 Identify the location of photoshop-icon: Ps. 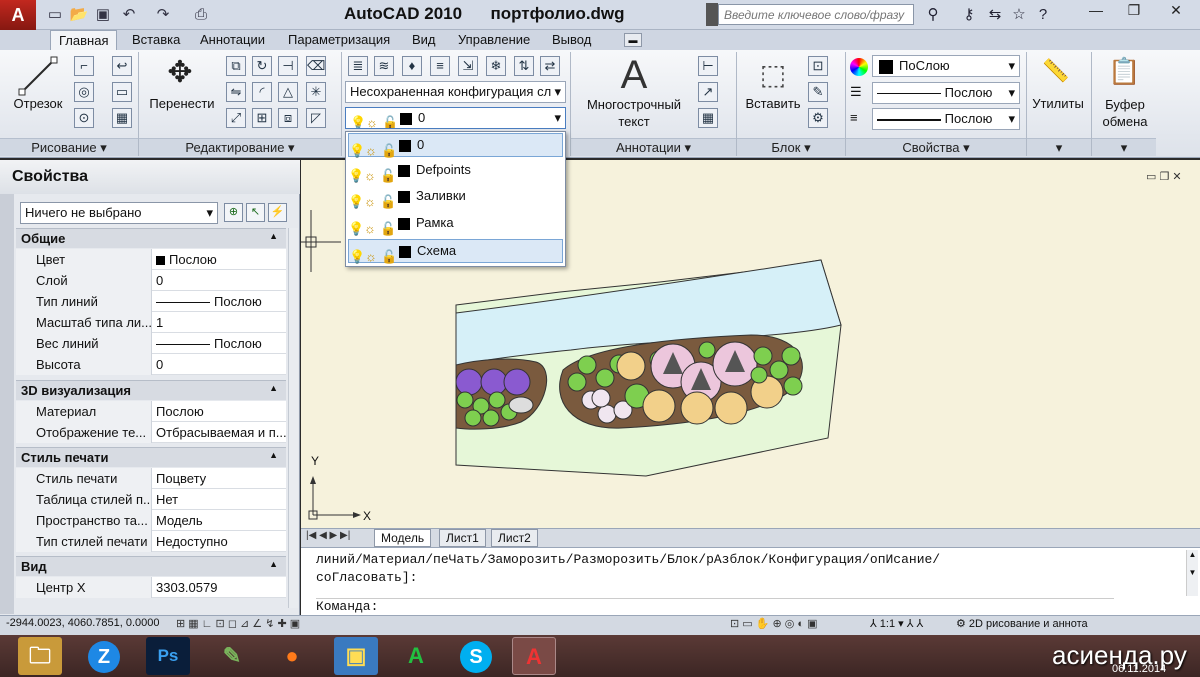
(168, 656).